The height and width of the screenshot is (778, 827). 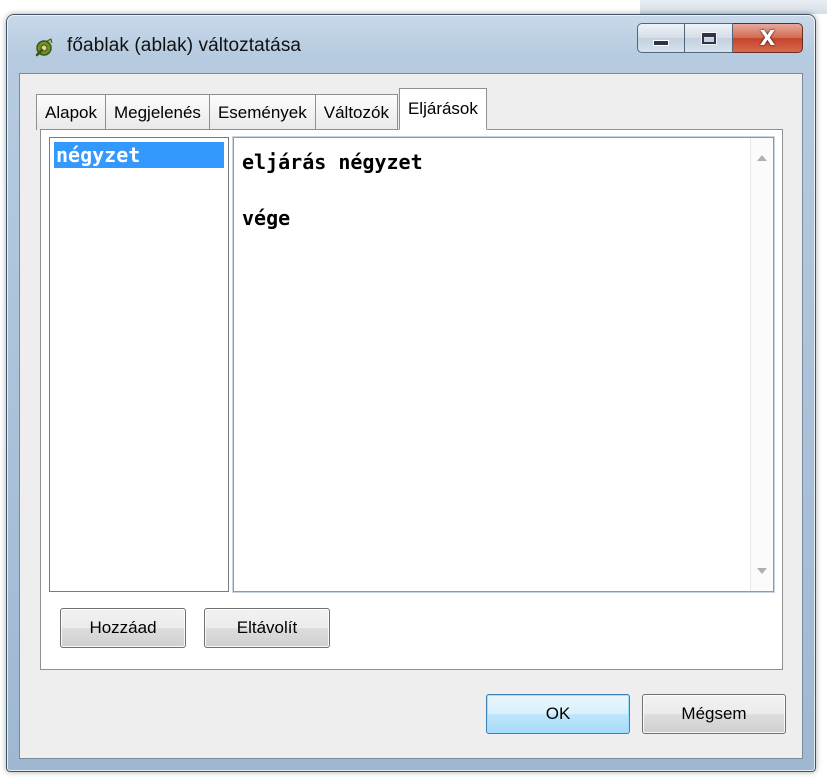 I want to click on tab-valtozok: Változók, so click(x=356, y=112).